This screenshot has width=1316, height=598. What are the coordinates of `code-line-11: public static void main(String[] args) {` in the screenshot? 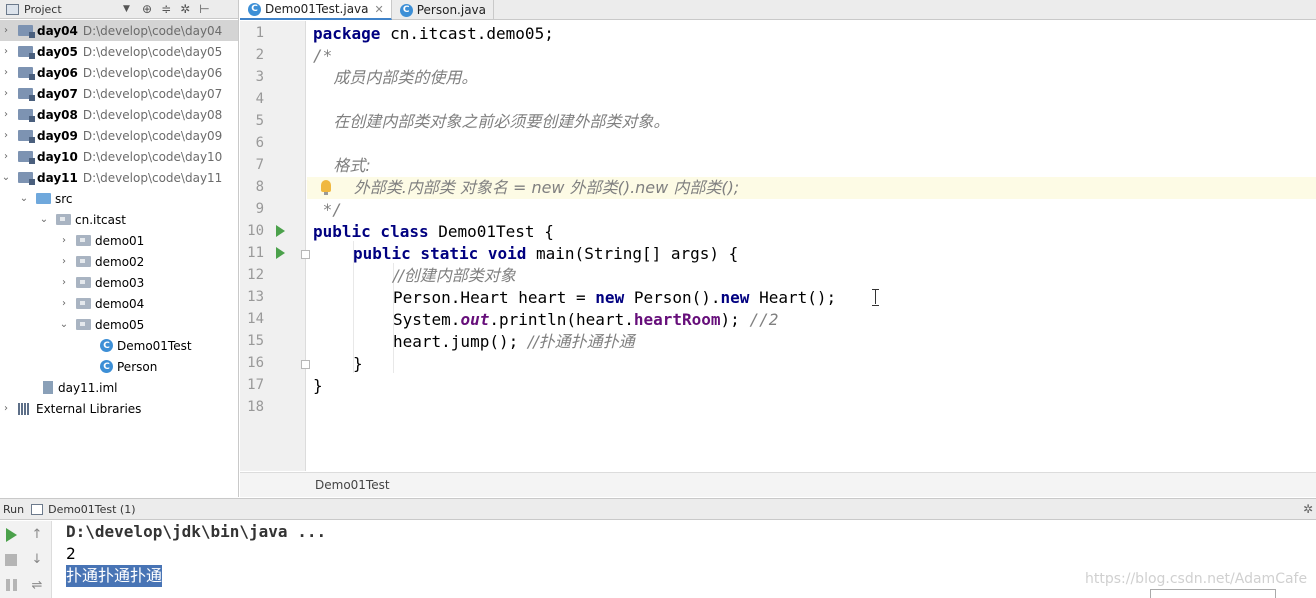 It's located at (811, 254).